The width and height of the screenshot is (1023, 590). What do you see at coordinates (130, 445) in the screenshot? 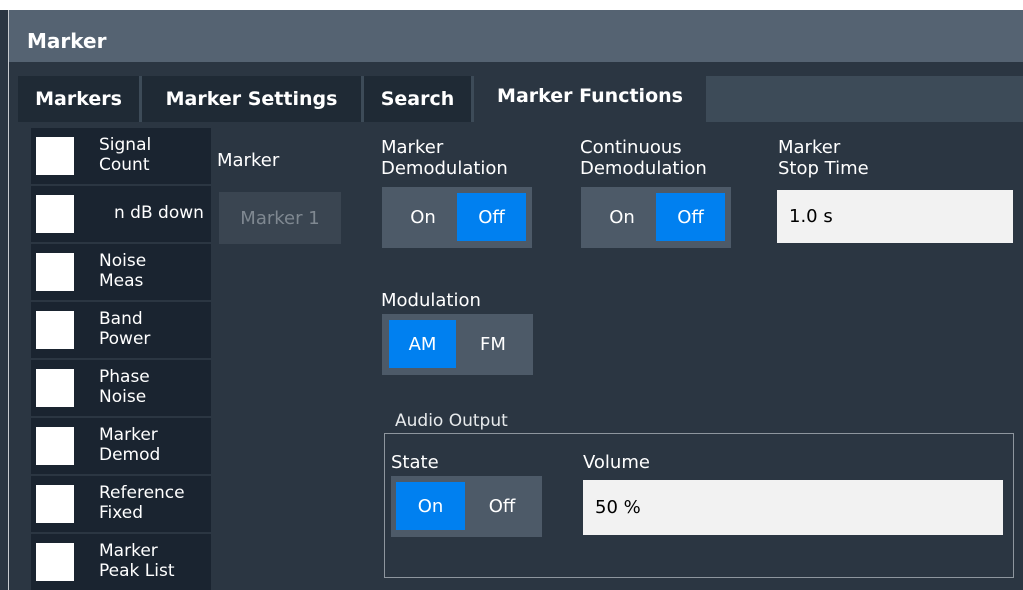
I see `function-label: Marker Demod` at bounding box center [130, 445].